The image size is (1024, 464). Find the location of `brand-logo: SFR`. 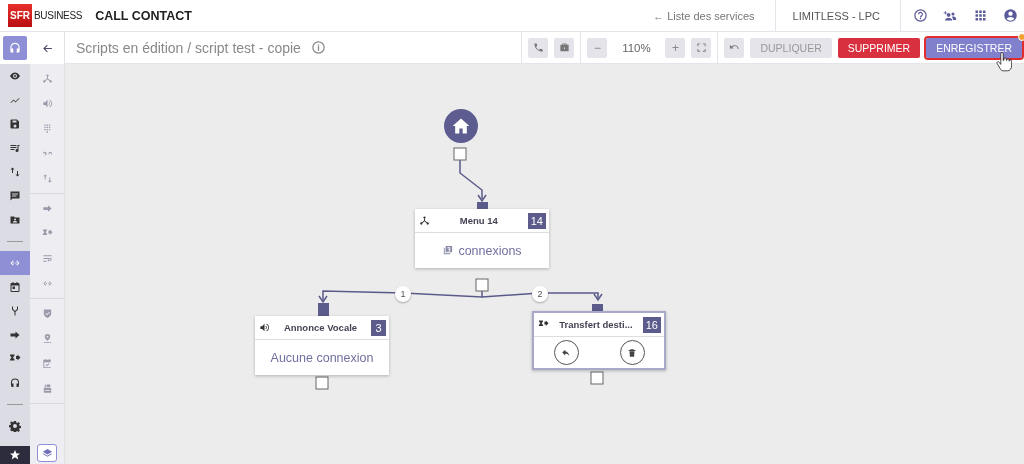

brand-logo: SFR is located at coordinates (20, 15).